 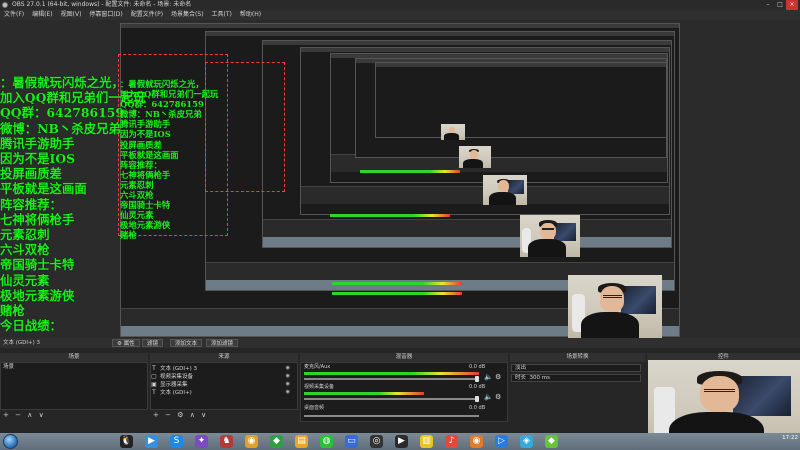 What do you see at coordinates (42, 15) in the screenshot?
I see `menu-edit: 编辑(E)` at bounding box center [42, 15].